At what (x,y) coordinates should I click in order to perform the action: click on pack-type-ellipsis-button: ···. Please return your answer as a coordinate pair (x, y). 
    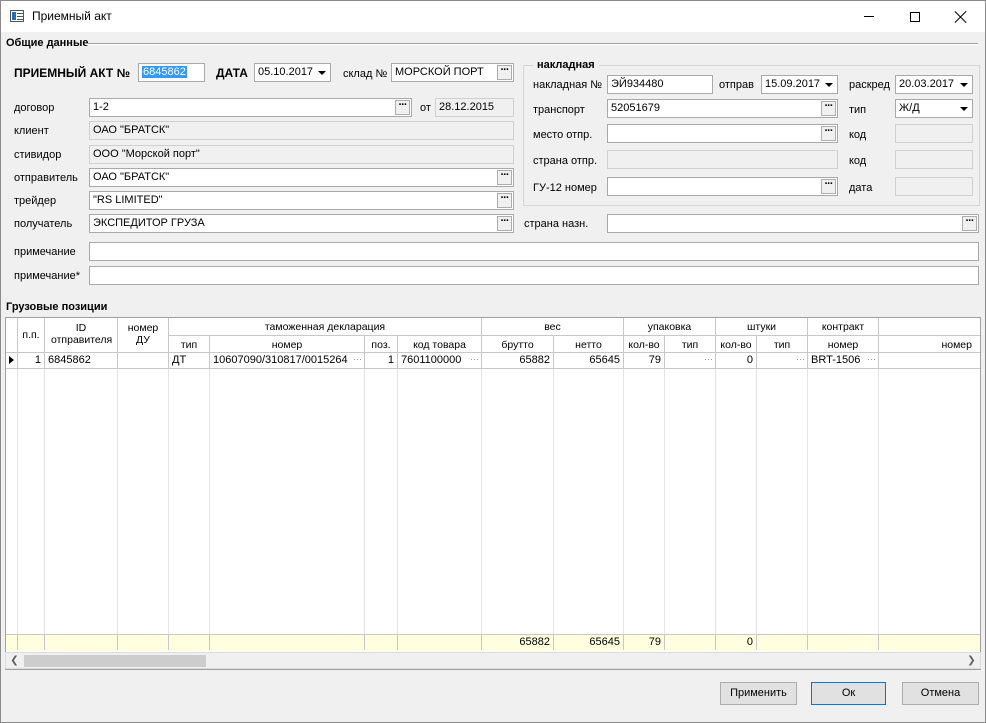
    Looking at the image, I should click on (708, 359).